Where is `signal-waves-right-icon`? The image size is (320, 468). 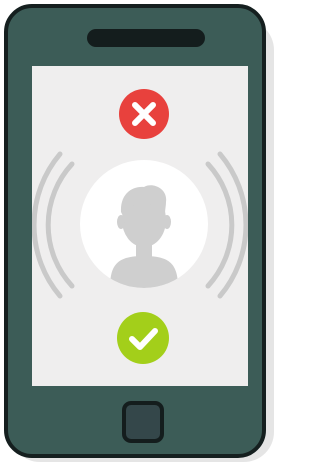
signal-waves-right-icon is located at coordinates (226, 225).